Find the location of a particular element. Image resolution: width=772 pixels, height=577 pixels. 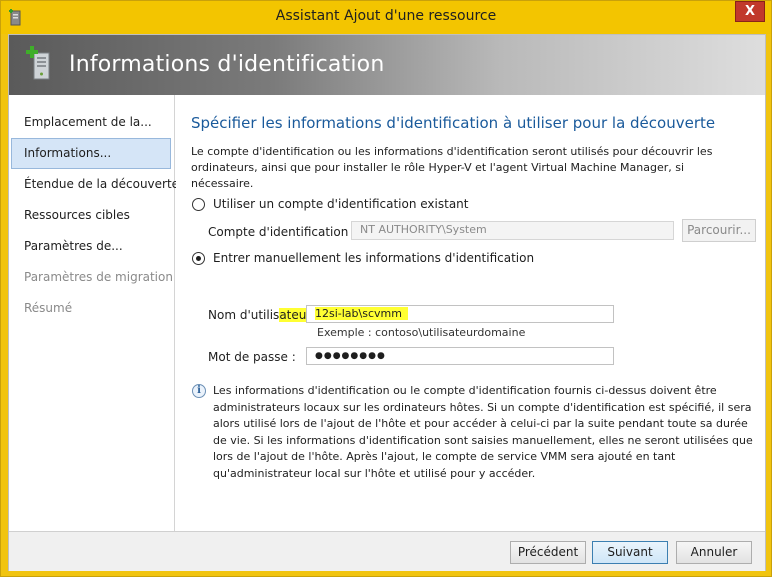

banner-title: Informations d'identification is located at coordinates (227, 64).